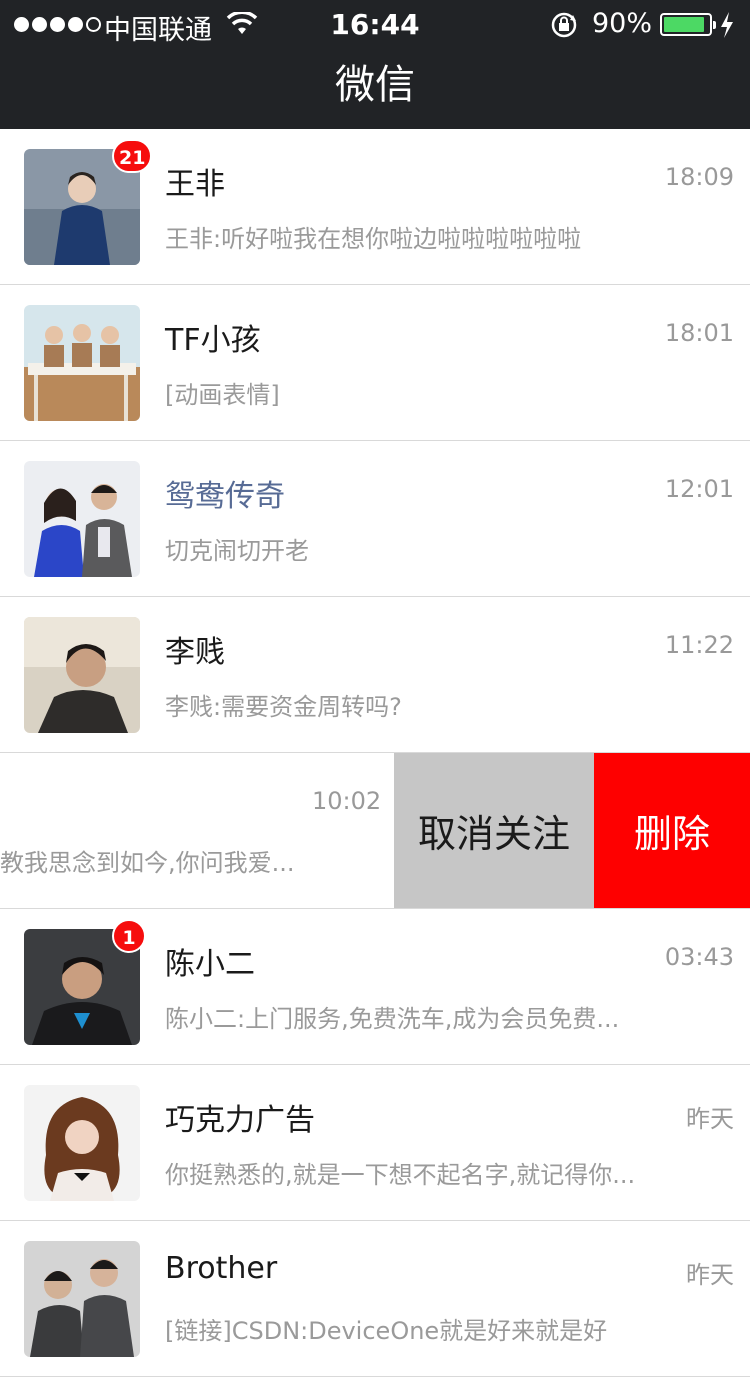  Describe the element at coordinates (375, 85) in the screenshot. I see `page-title: 微信` at that location.